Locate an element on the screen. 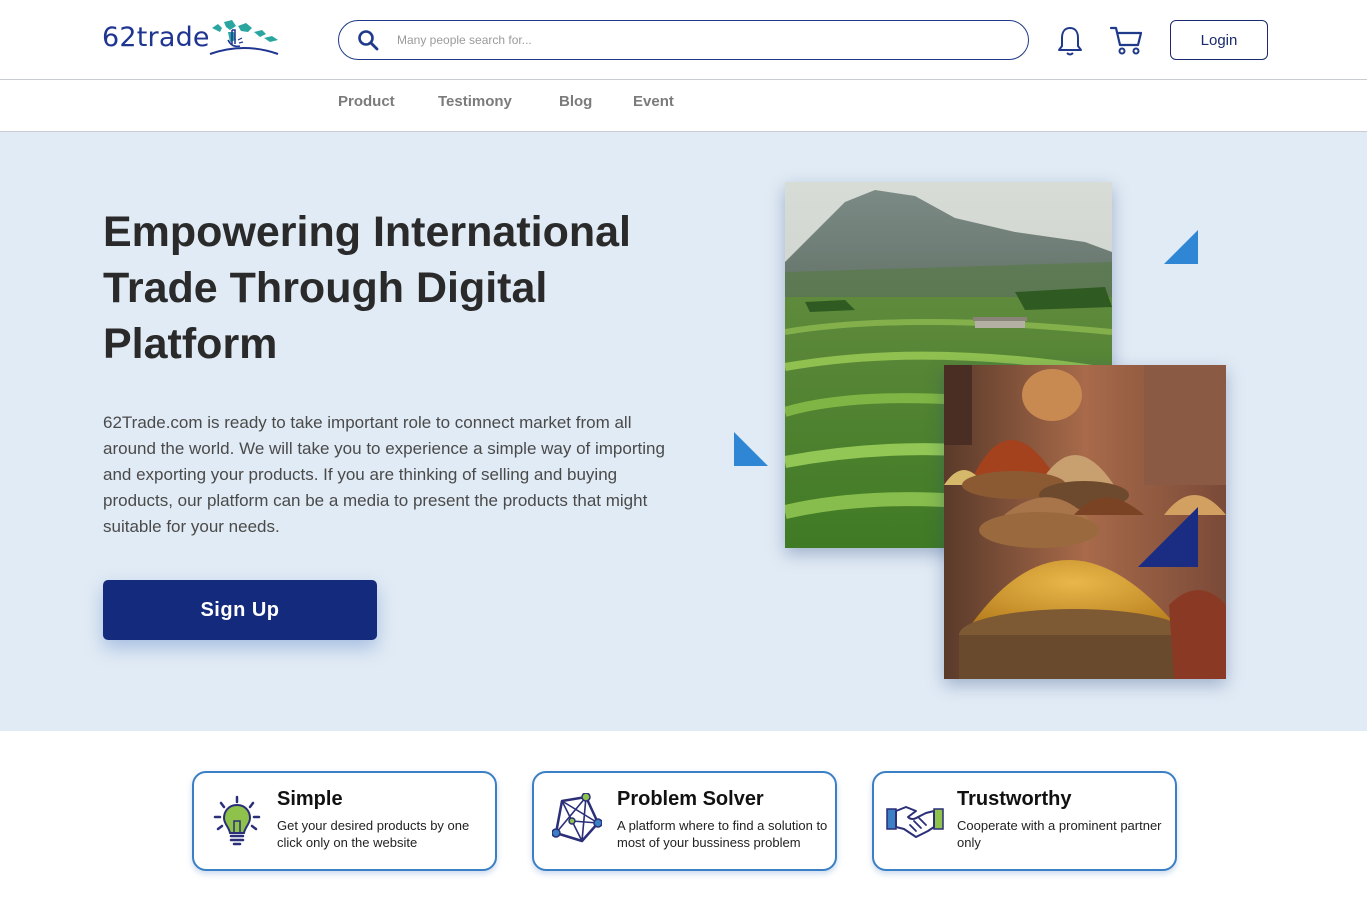  nav-item-testimony: Testimony is located at coordinates (475, 101).